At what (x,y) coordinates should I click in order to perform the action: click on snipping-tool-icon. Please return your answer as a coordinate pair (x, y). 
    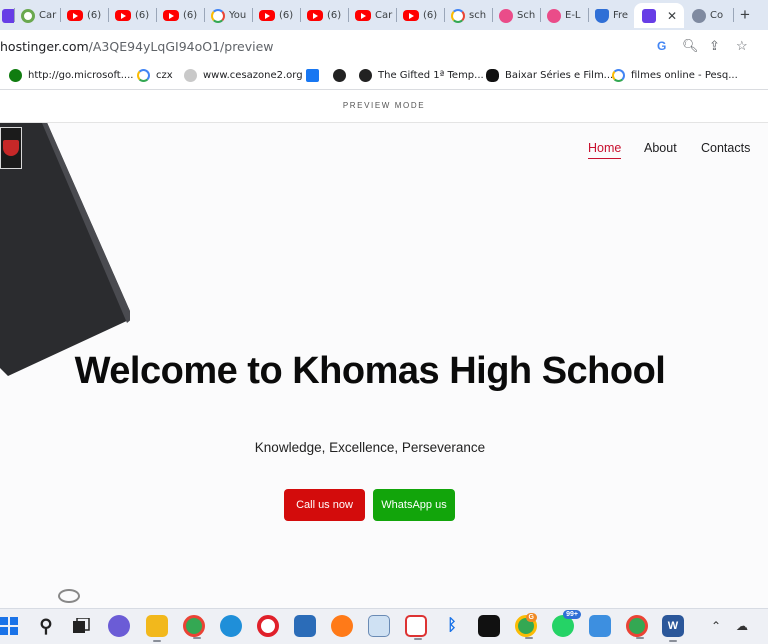
    Looking at the image, I should click on (416, 627).